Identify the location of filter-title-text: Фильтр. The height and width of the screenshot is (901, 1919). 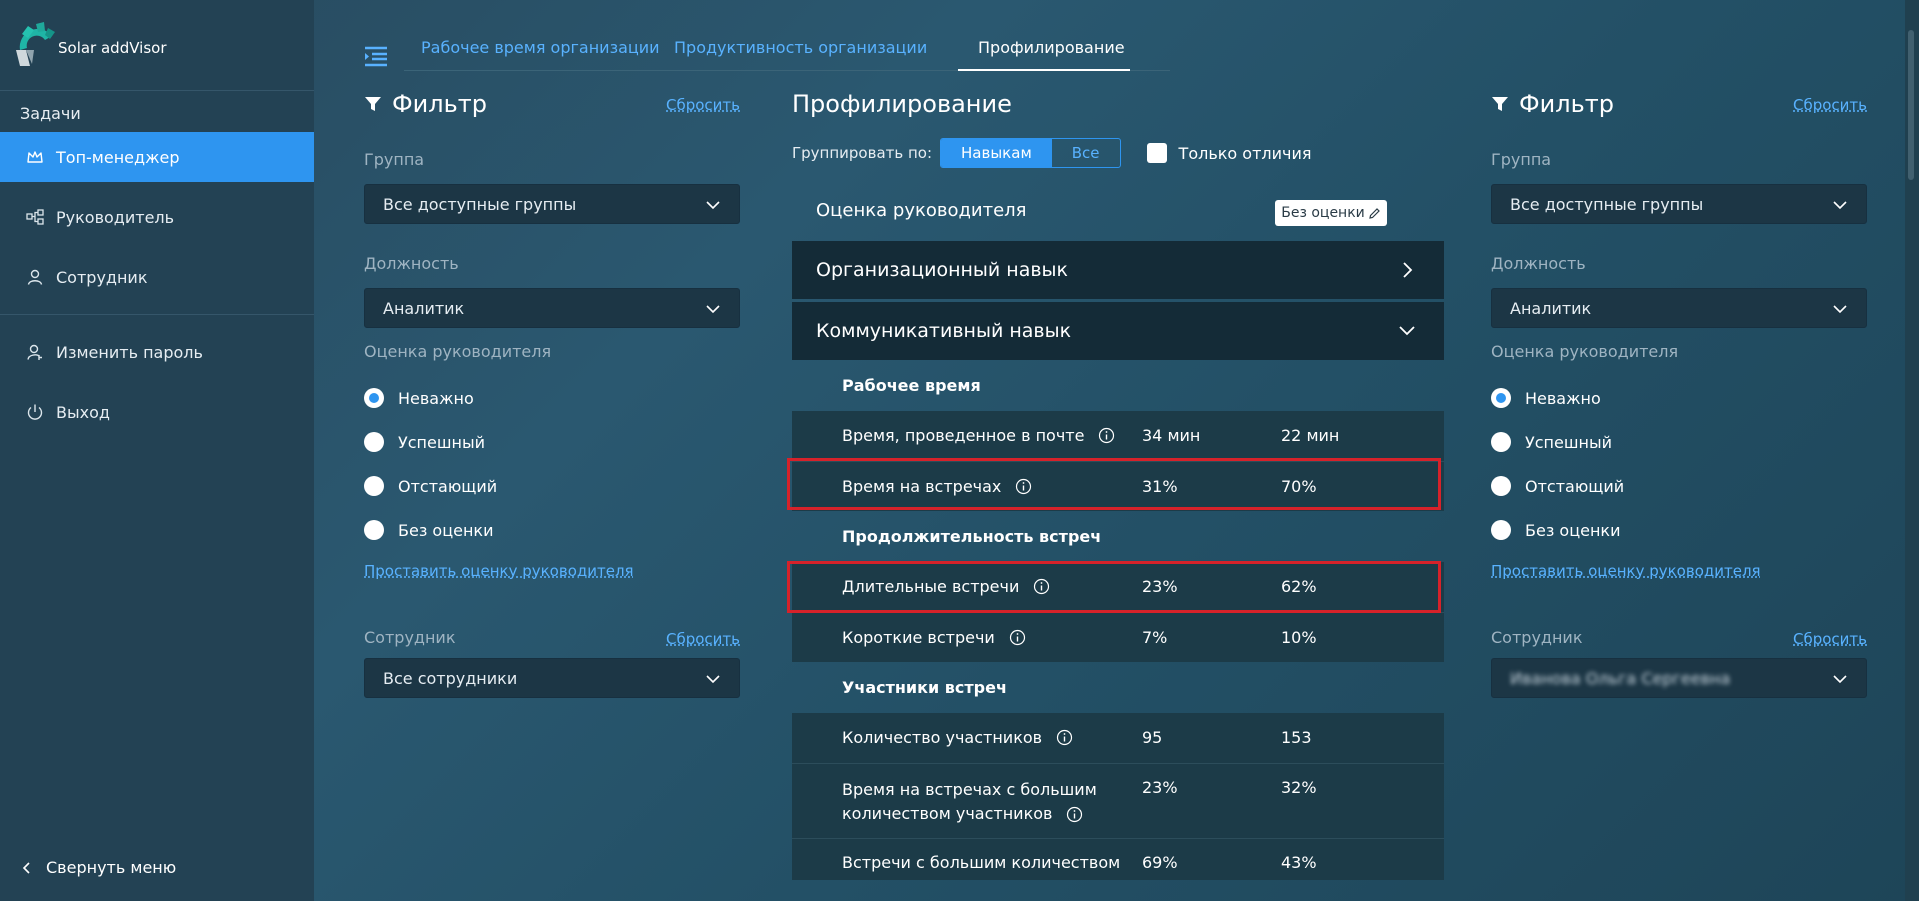
(439, 104).